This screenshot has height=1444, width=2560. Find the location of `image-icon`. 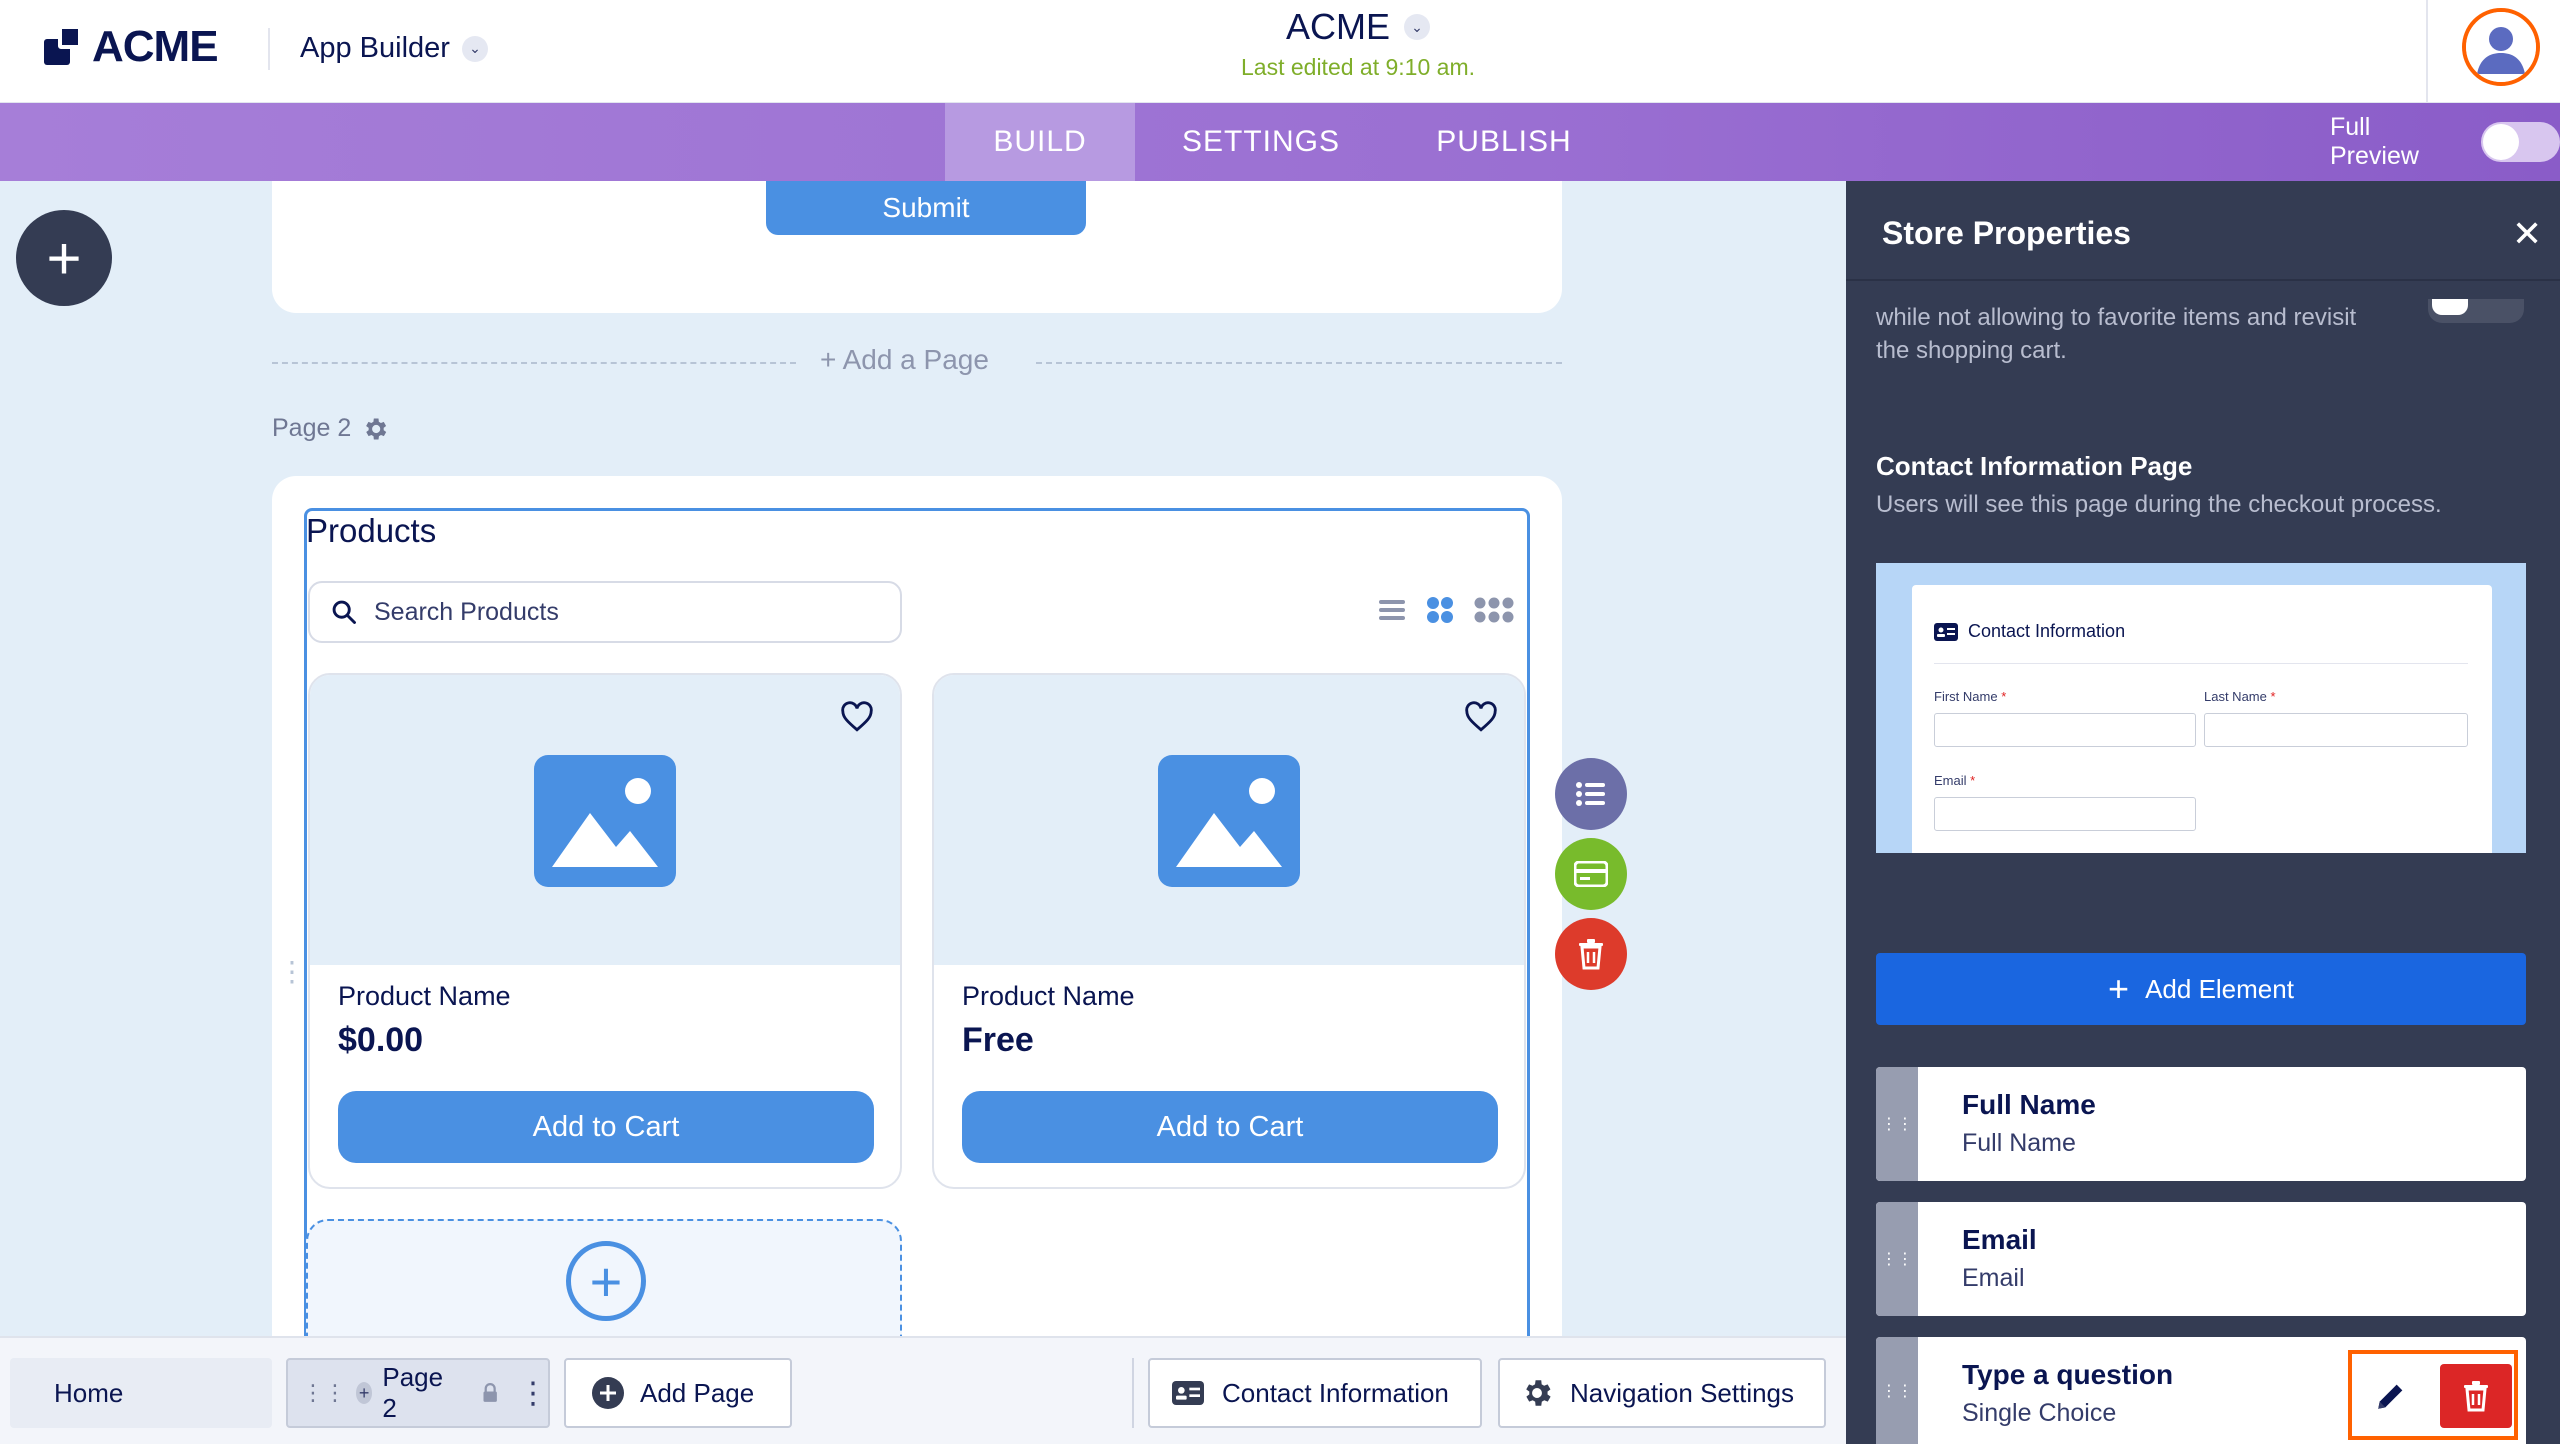

image-icon is located at coordinates (1229, 821).